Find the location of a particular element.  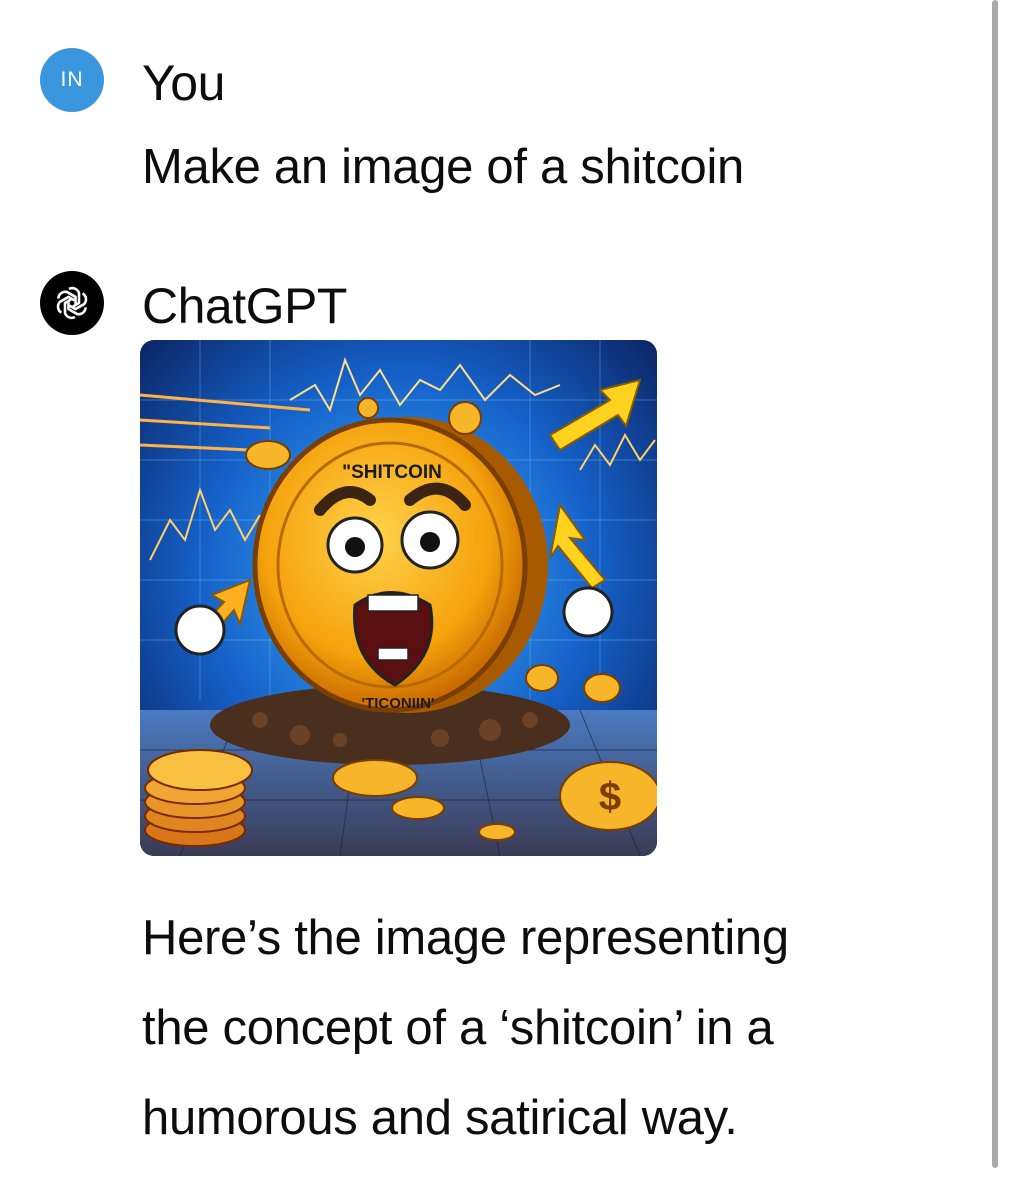

user-name: You is located at coordinates (183, 83).